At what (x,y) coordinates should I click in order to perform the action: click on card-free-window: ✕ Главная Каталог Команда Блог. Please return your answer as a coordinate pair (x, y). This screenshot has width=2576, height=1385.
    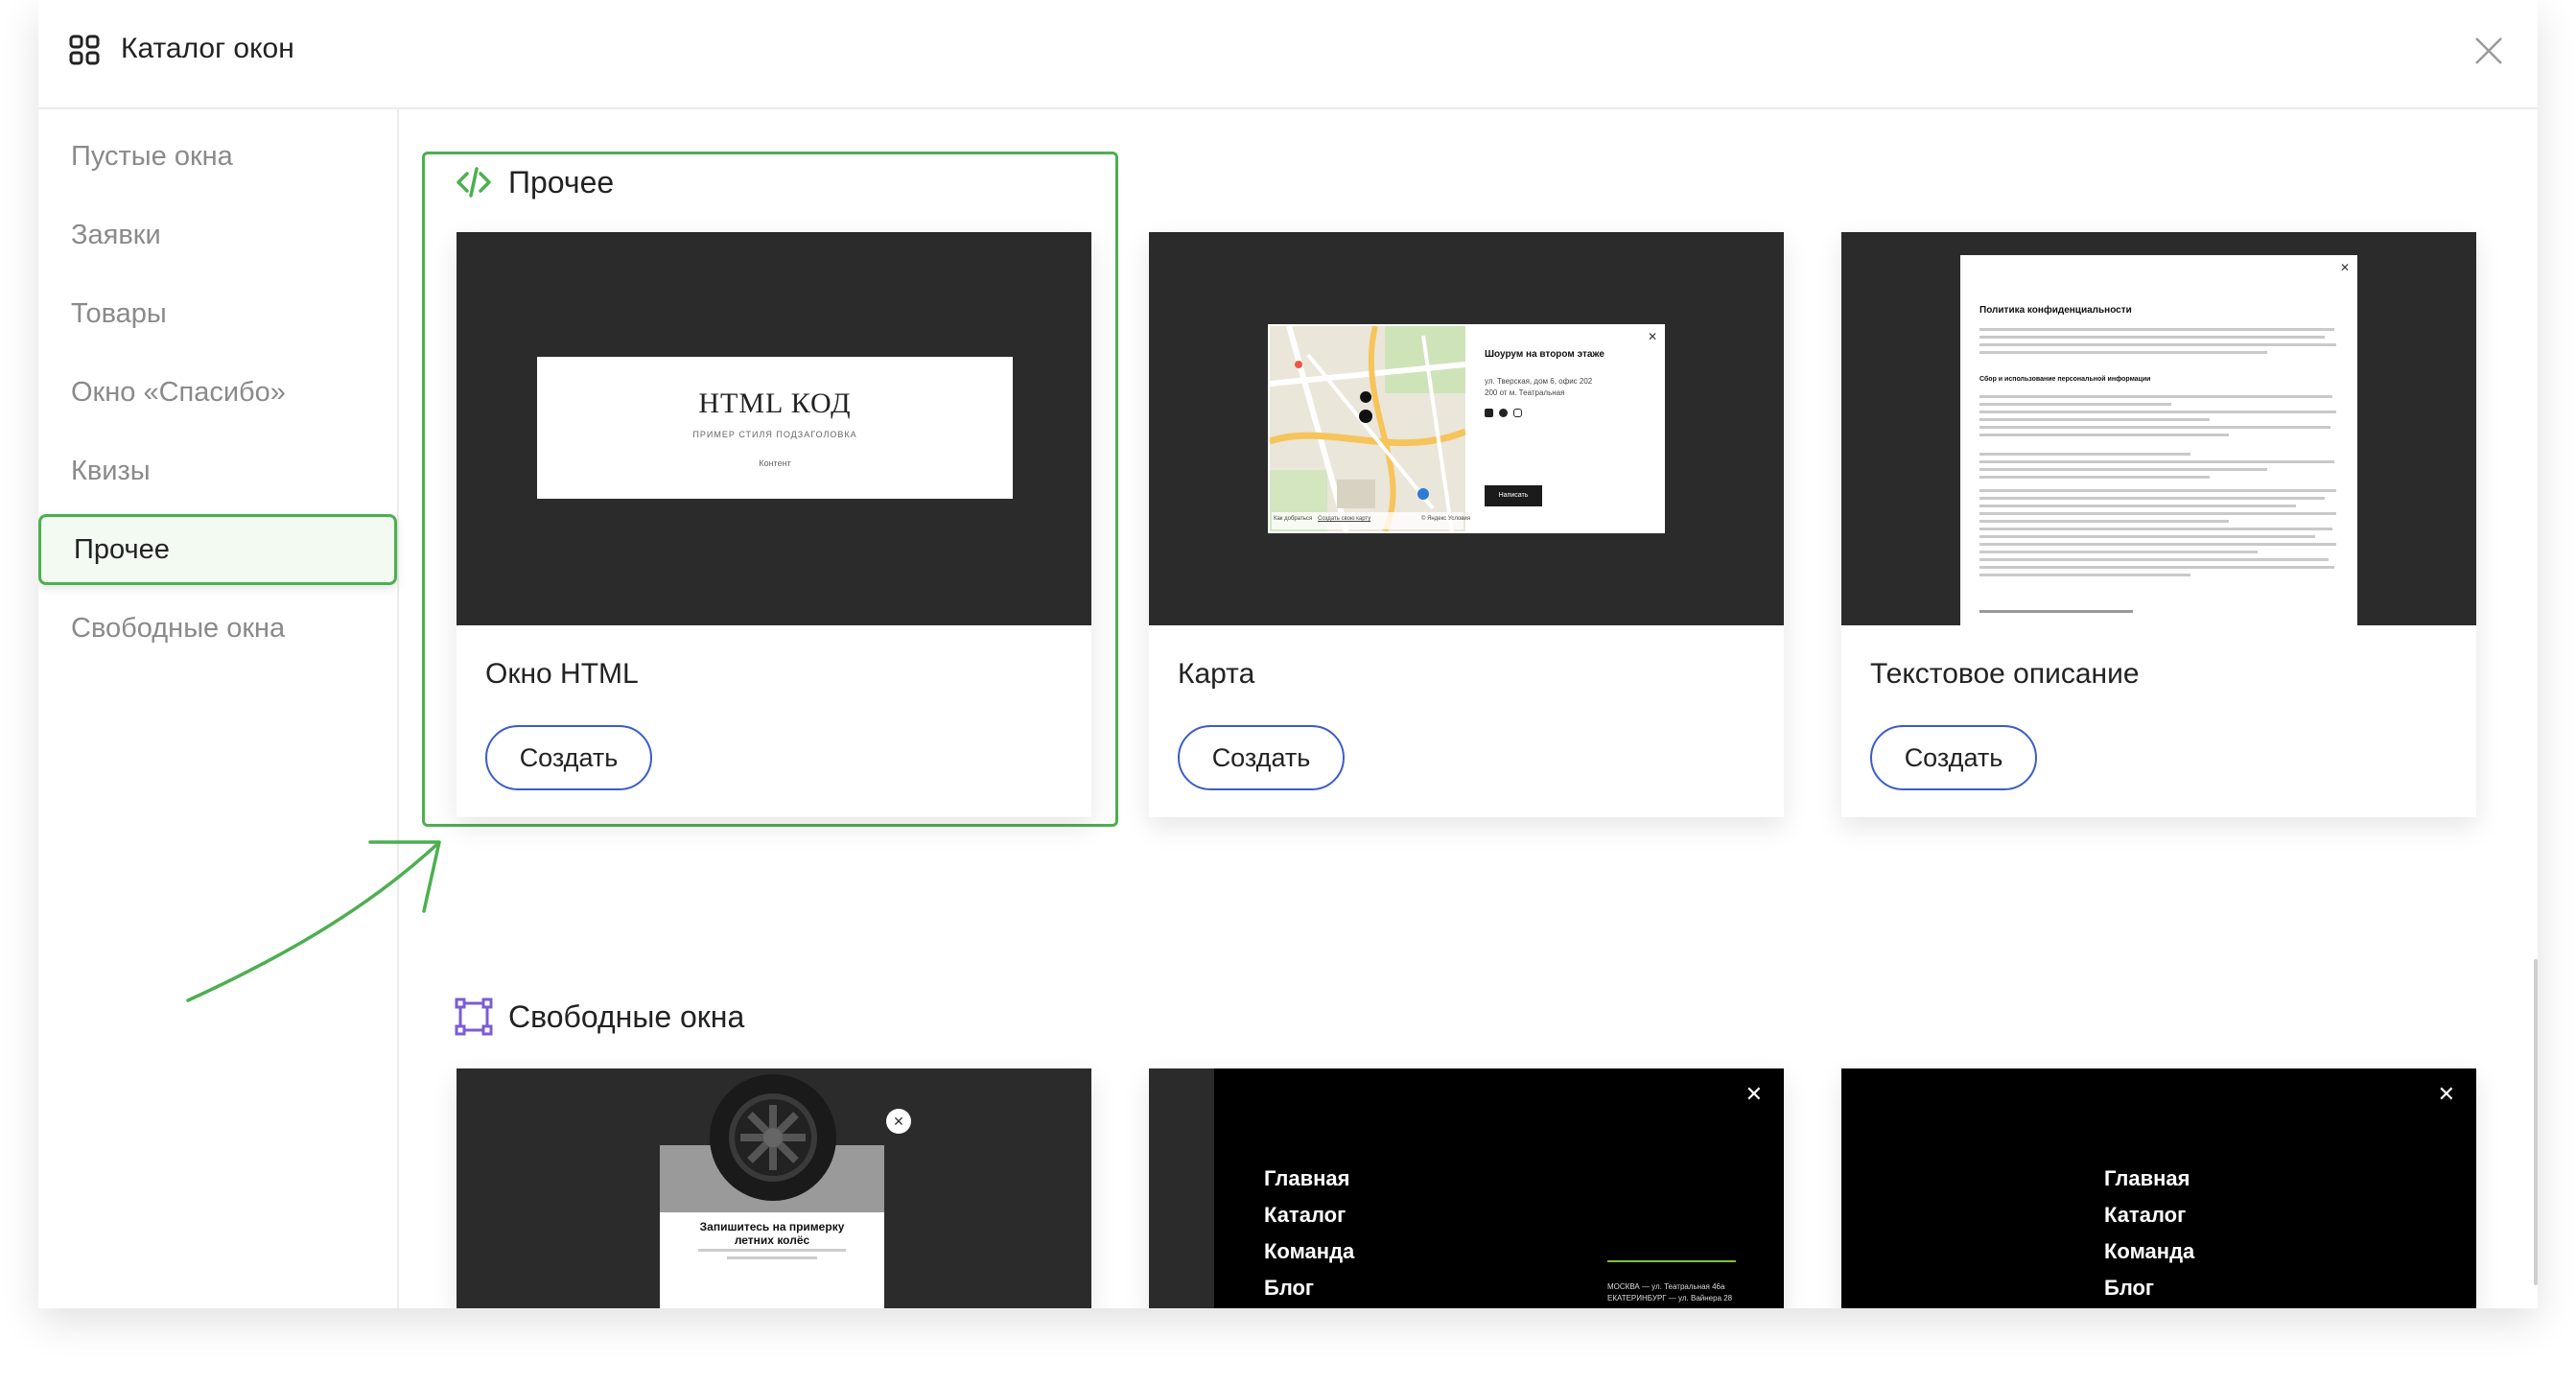
    Looking at the image, I should click on (2158, 1188).